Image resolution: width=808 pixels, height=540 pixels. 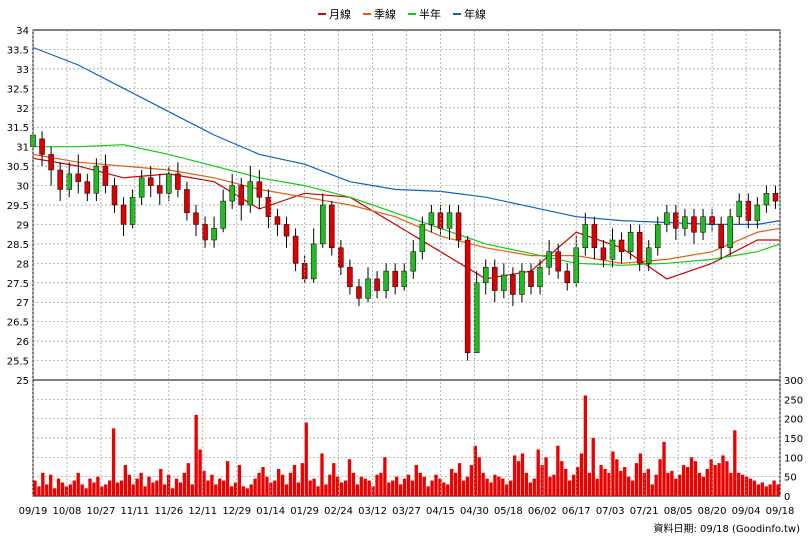 I want to click on x-tick-label: 10/27, so click(x=100, y=511).